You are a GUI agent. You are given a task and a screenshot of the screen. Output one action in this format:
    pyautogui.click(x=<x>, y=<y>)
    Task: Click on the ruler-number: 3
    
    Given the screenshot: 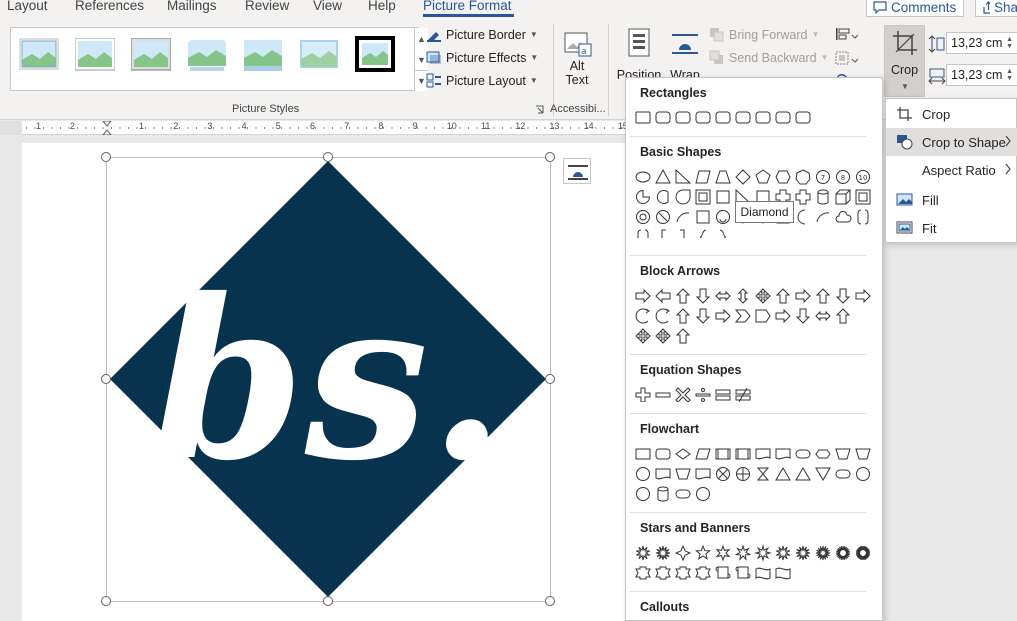 What is the action you would take?
    pyautogui.click(x=210, y=126)
    